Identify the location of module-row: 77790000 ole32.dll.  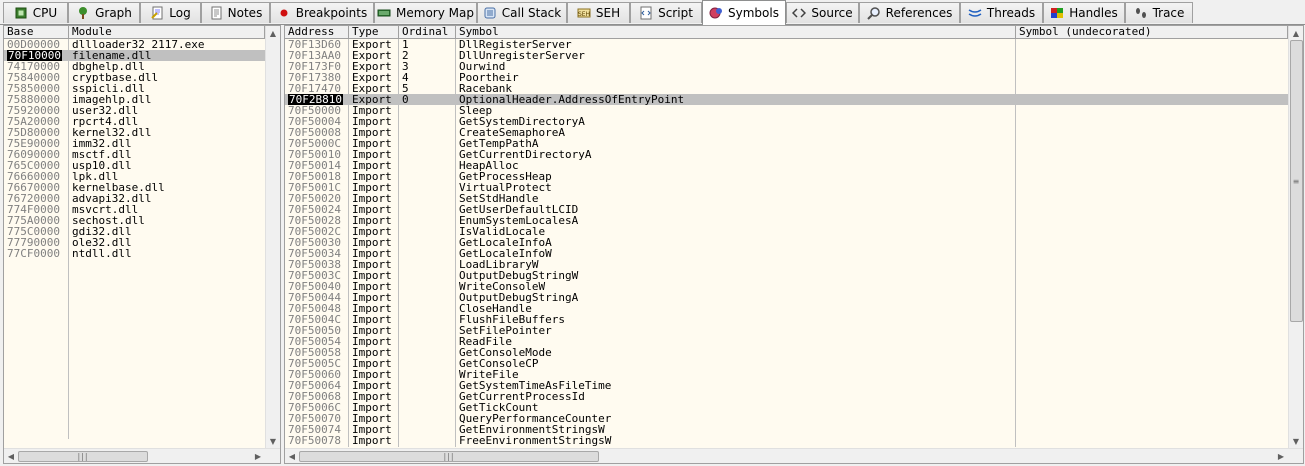
(134, 242).